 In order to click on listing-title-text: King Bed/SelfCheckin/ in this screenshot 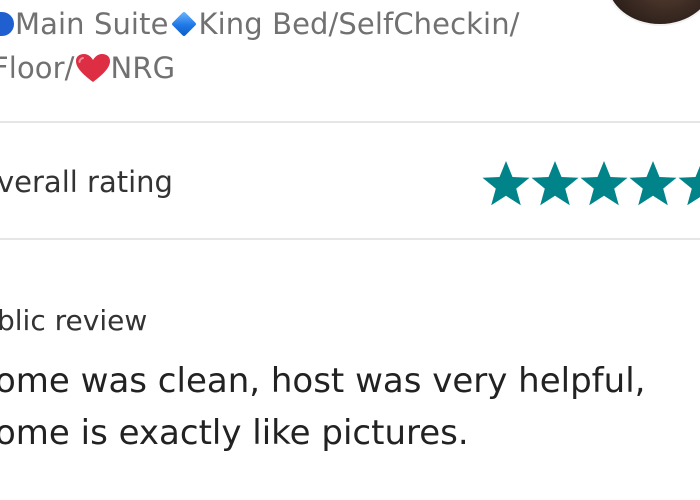, I will do `click(359, 24)`.